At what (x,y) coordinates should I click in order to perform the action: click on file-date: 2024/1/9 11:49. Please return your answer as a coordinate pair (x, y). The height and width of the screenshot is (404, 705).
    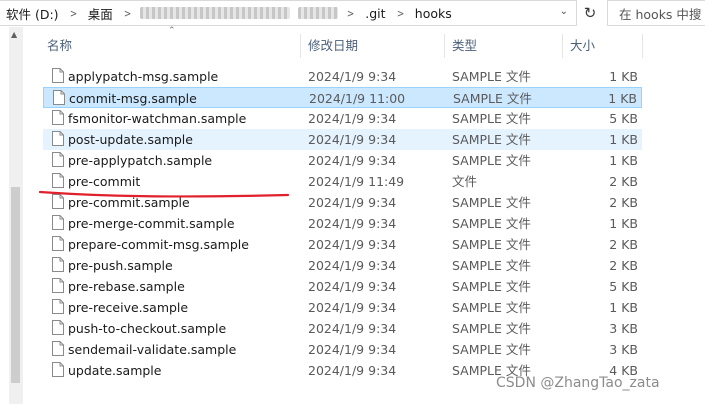
    Looking at the image, I should click on (356, 181).